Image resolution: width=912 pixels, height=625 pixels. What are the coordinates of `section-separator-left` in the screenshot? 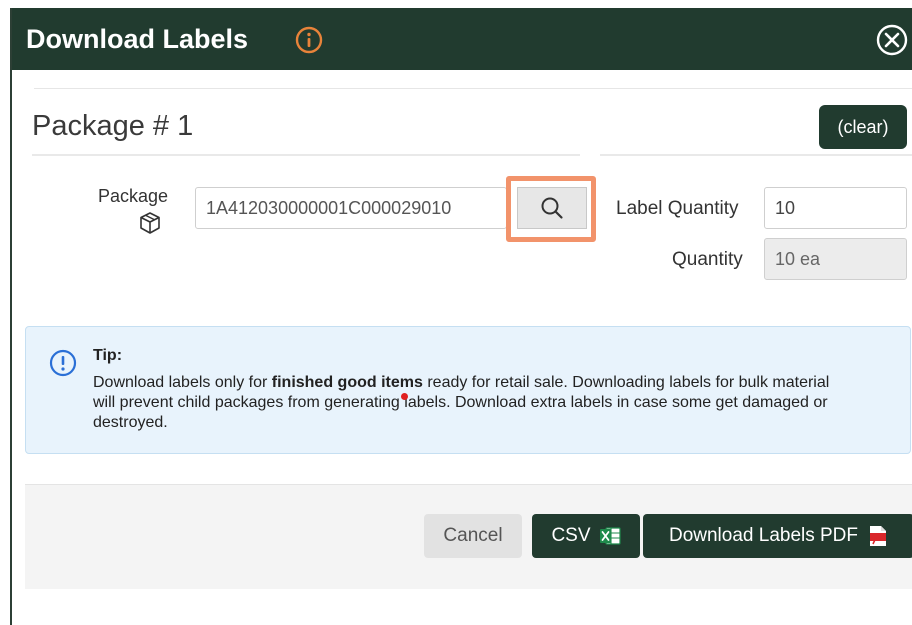 It's located at (306, 155).